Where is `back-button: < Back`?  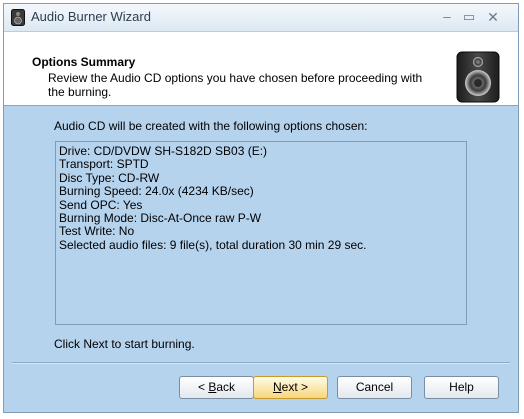 back-button: < Back is located at coordinates (216, 387).